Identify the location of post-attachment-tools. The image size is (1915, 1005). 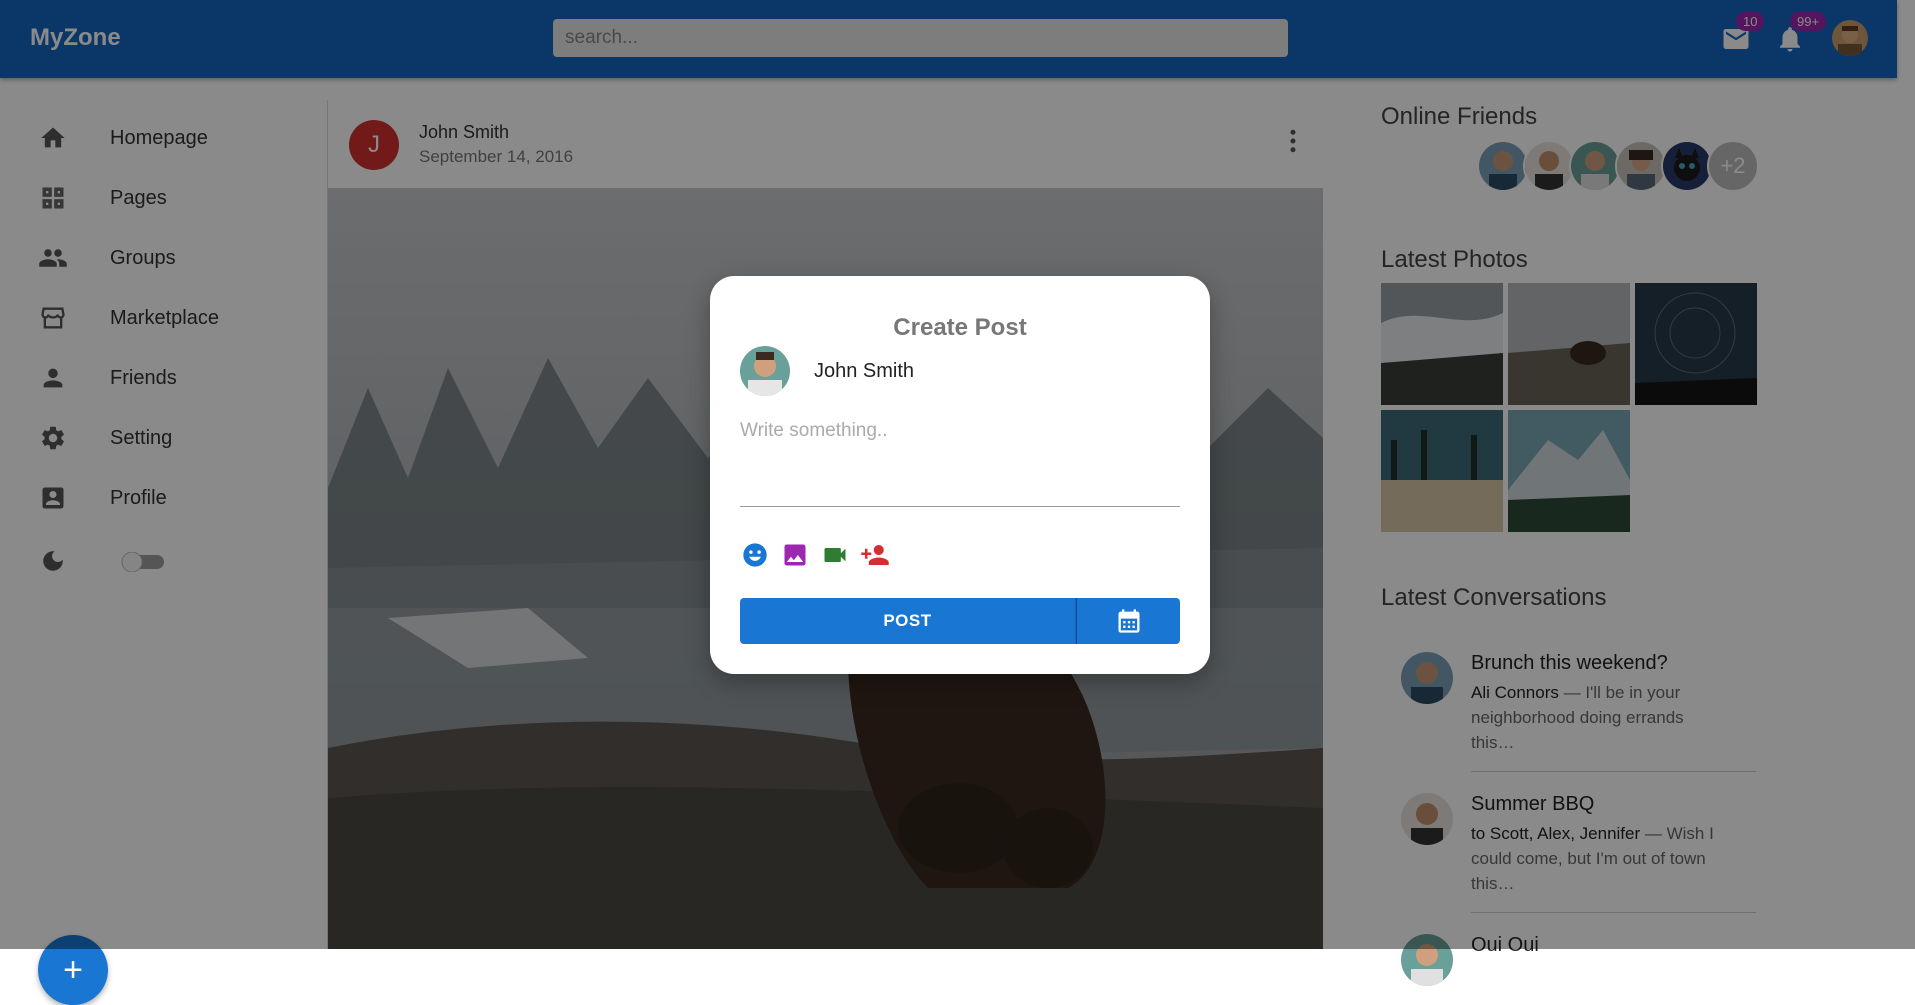
(820, 555).